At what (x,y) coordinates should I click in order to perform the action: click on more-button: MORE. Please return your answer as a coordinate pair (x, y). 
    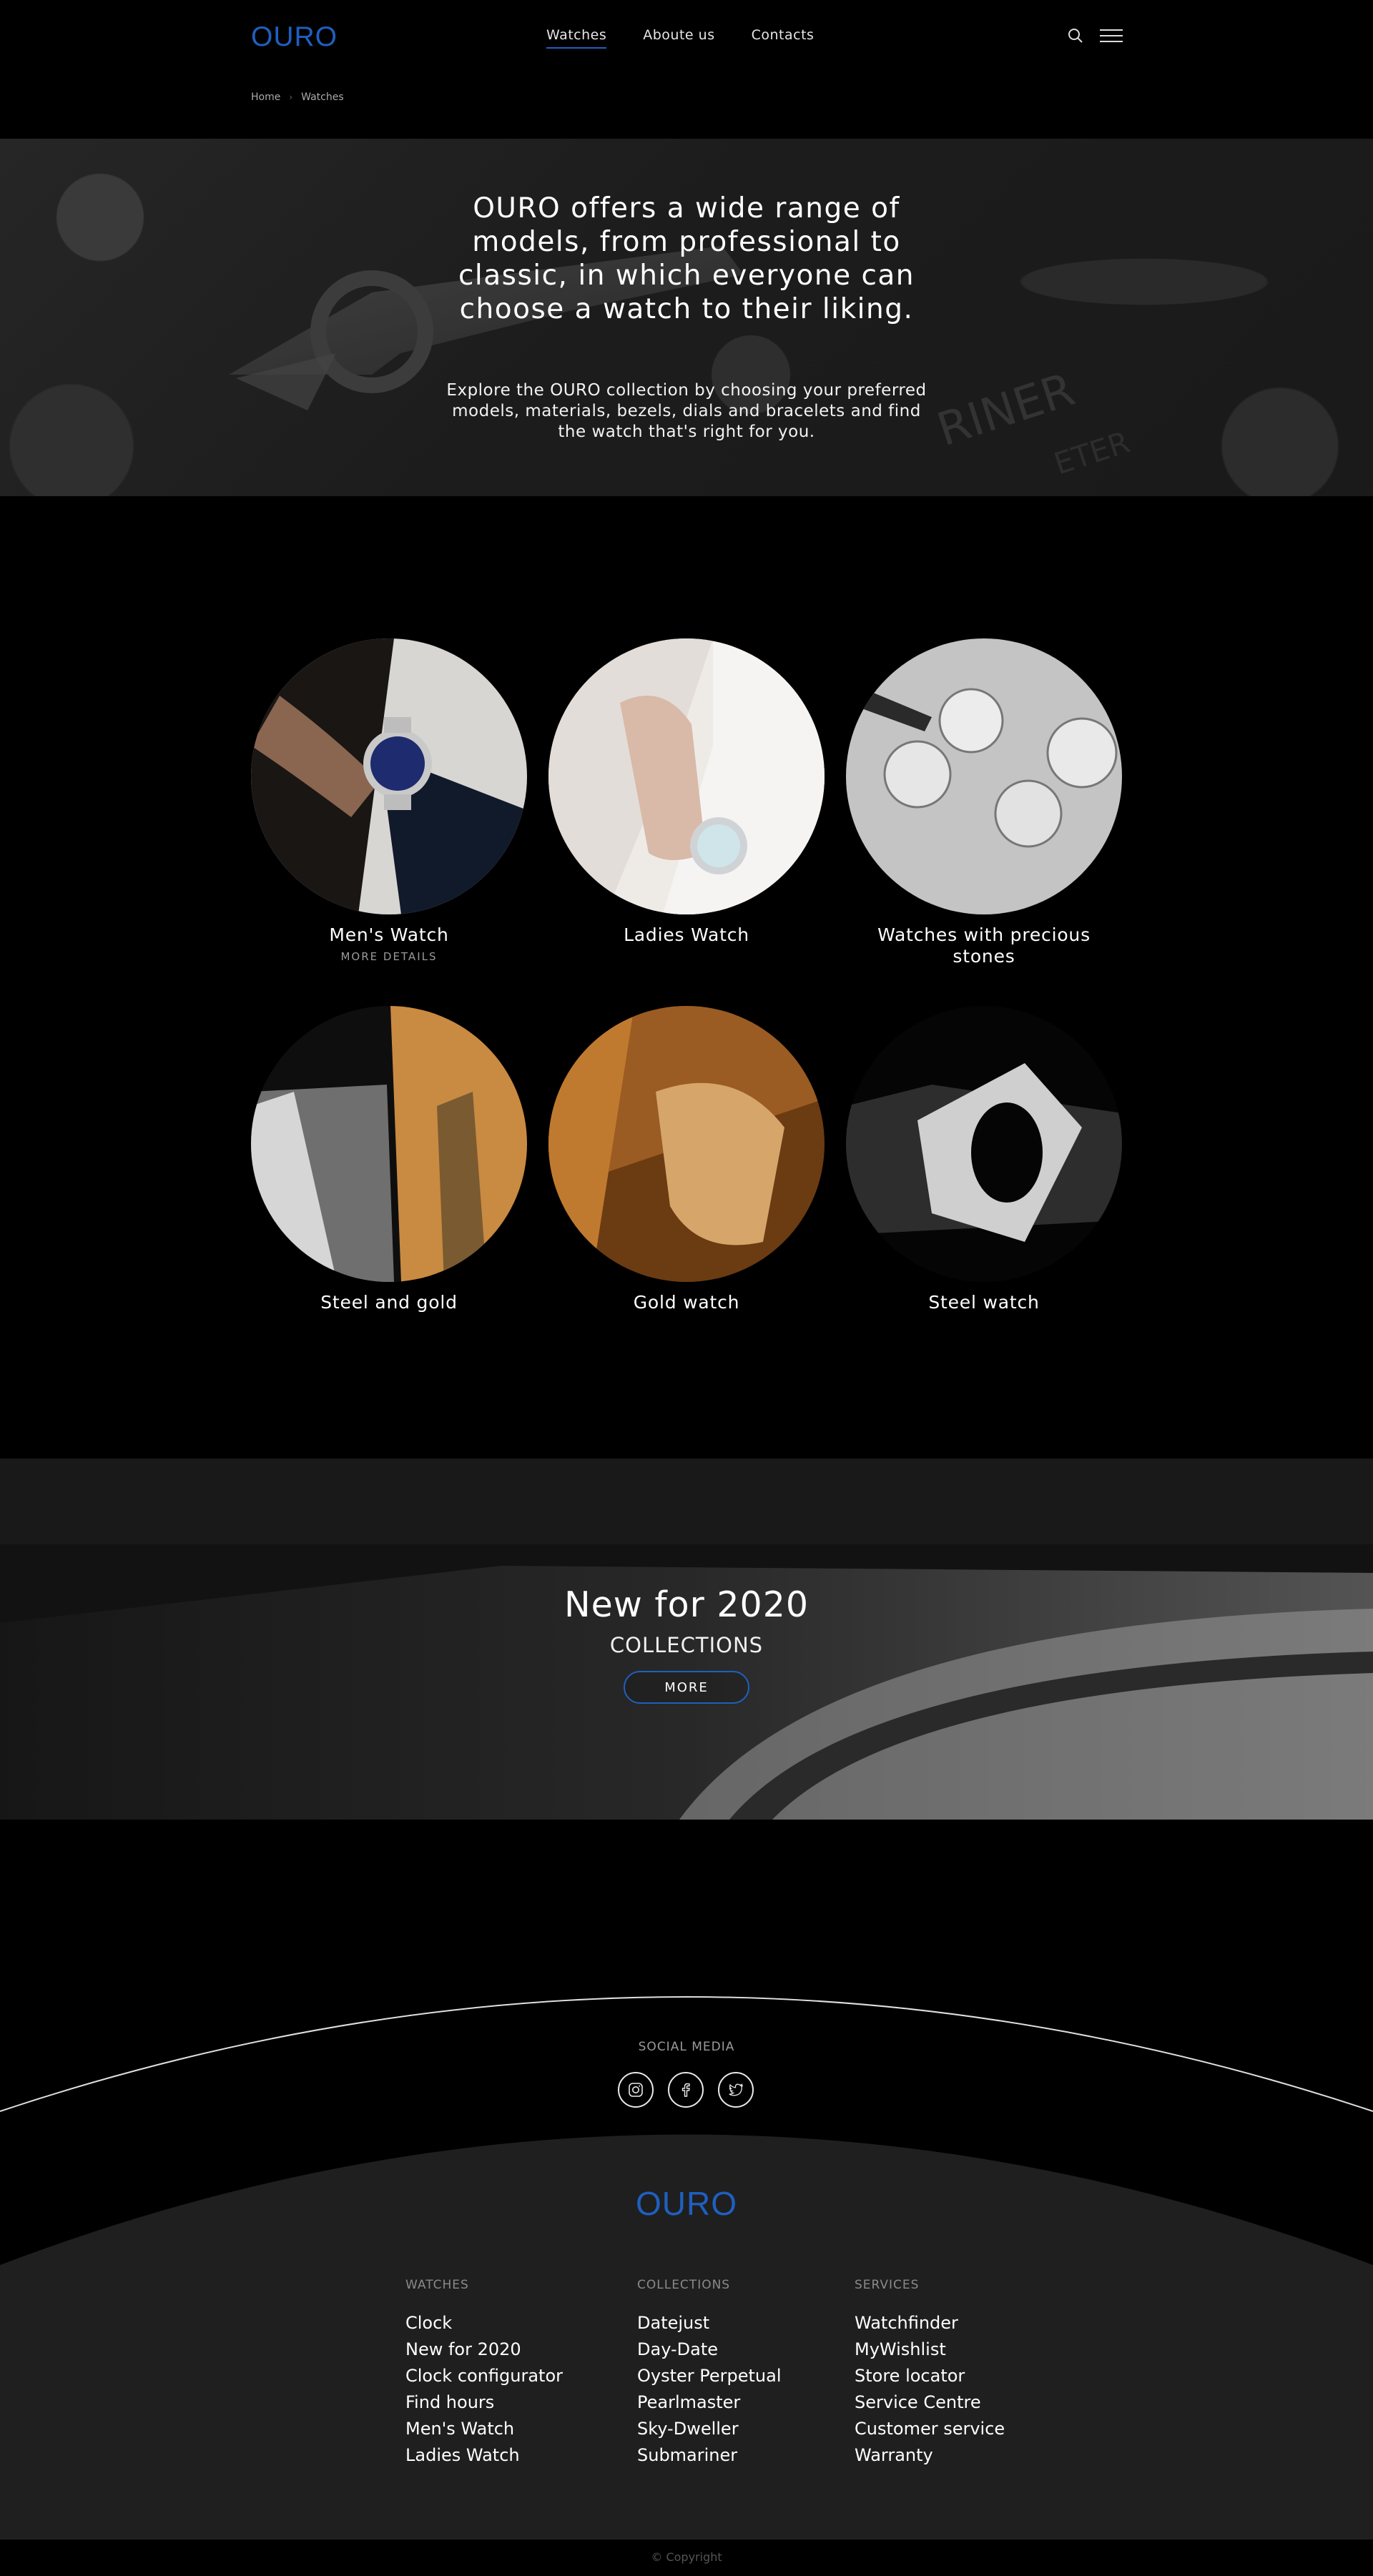
    Looking at the image, I should click on (686, 1687).